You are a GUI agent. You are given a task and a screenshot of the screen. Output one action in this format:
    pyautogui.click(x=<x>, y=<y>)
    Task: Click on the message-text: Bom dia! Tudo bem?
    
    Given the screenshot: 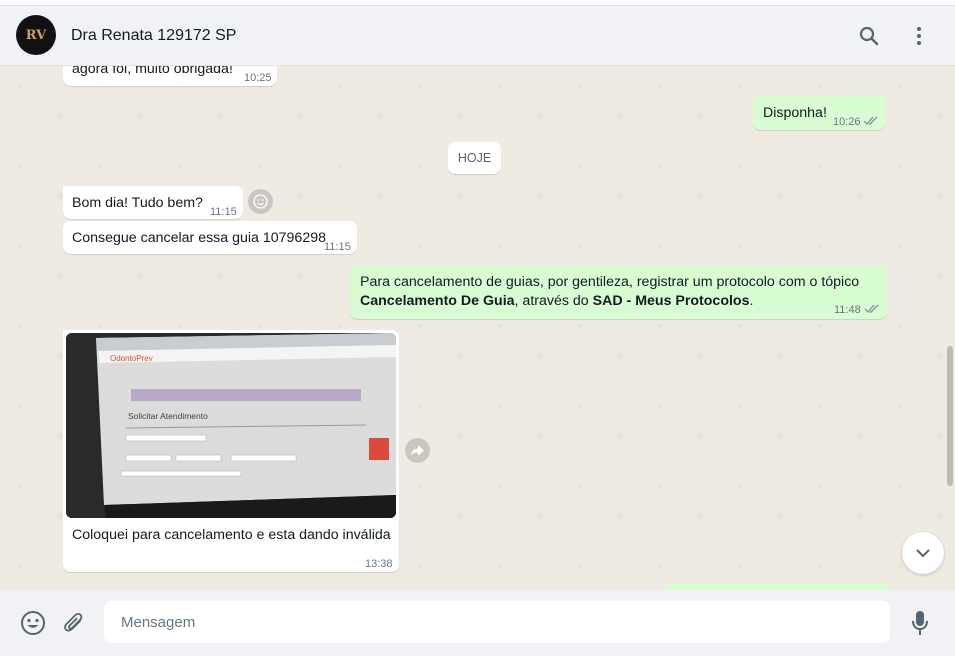 What is the action you would take?
    pyautogui.click(x=137, y=203)
    